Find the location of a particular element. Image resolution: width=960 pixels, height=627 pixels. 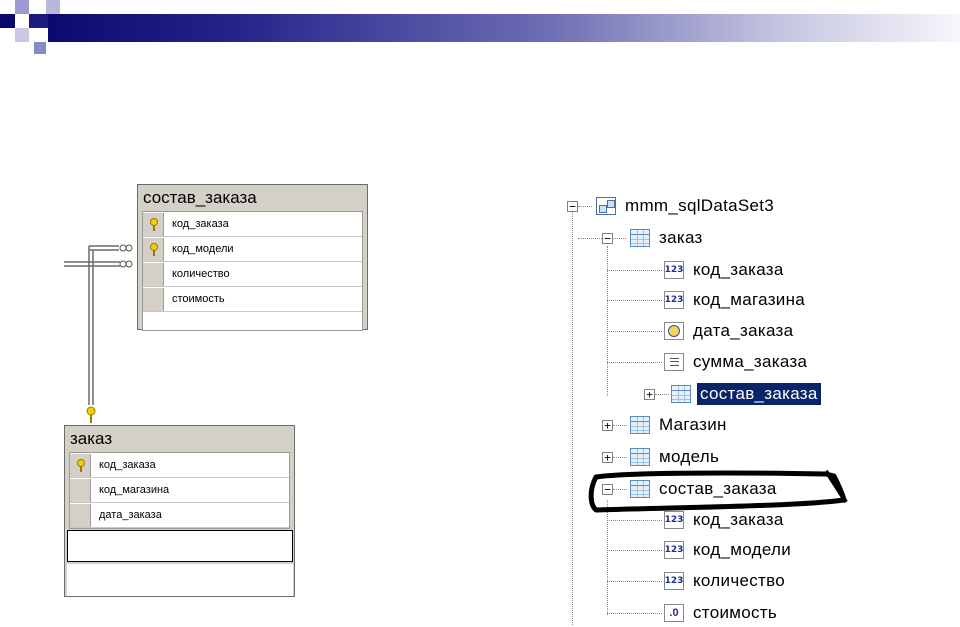

decimal-column-icon: .0 is located at coordinates (674, 613).